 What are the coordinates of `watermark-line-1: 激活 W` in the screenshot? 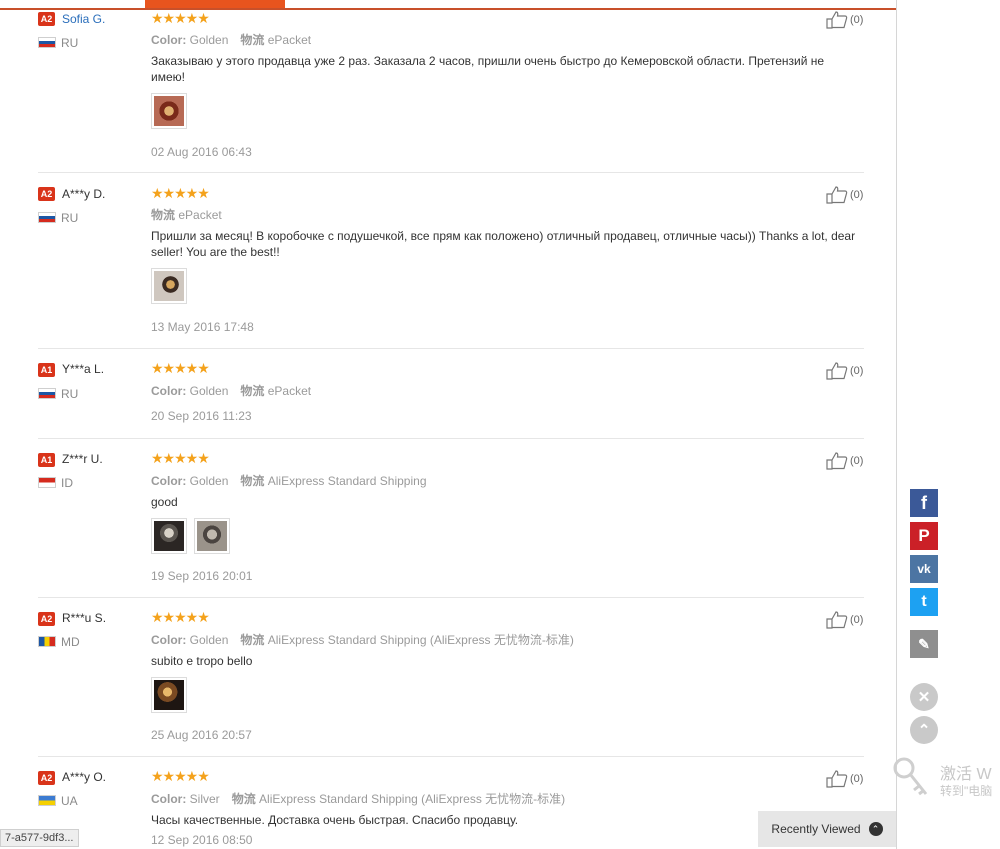 It's located at (966, 774).